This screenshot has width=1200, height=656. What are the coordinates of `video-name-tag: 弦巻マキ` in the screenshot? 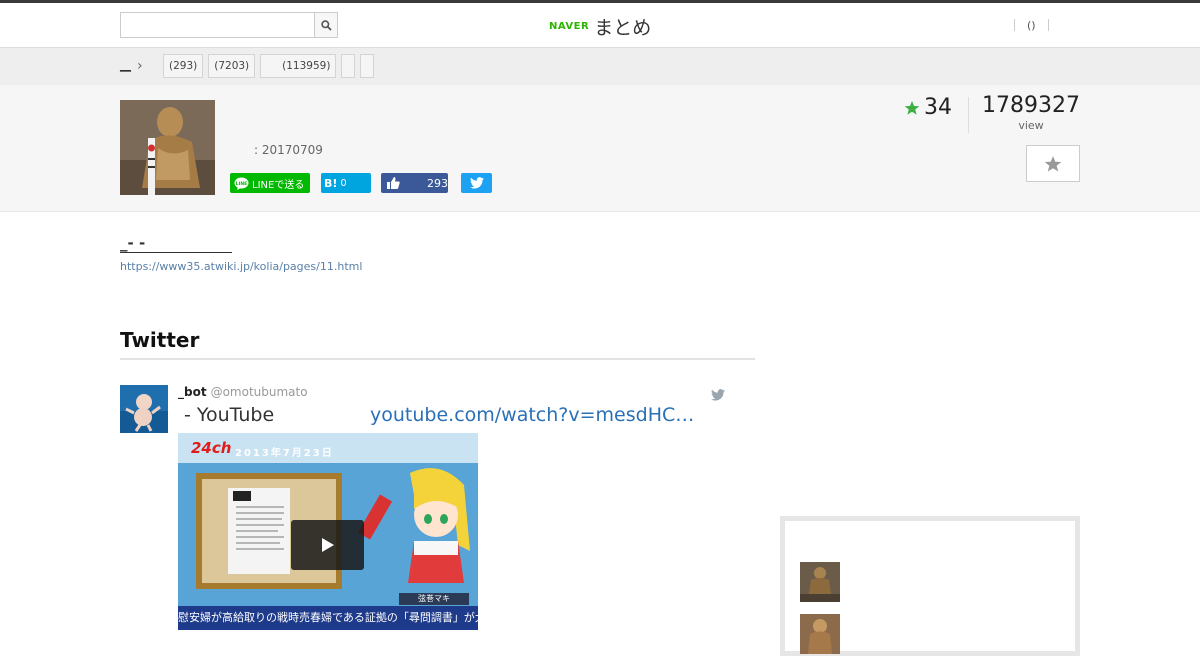 It's located at (434, 599).